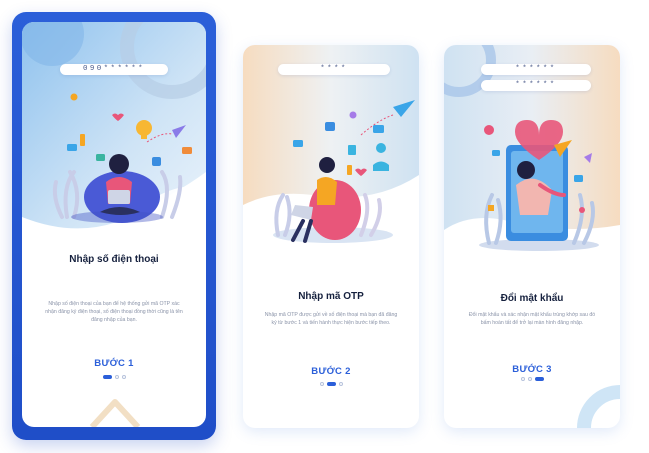  I want to click on step-label: BƯỚC 1, so click(114, 363).